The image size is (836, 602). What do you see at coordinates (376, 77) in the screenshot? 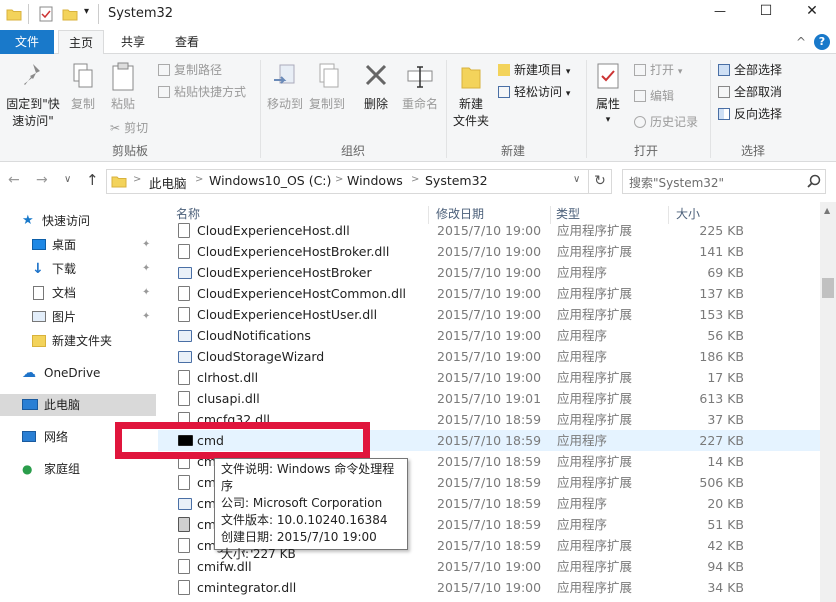
I see `delete-x-icon` at bounding box center [376, 77].